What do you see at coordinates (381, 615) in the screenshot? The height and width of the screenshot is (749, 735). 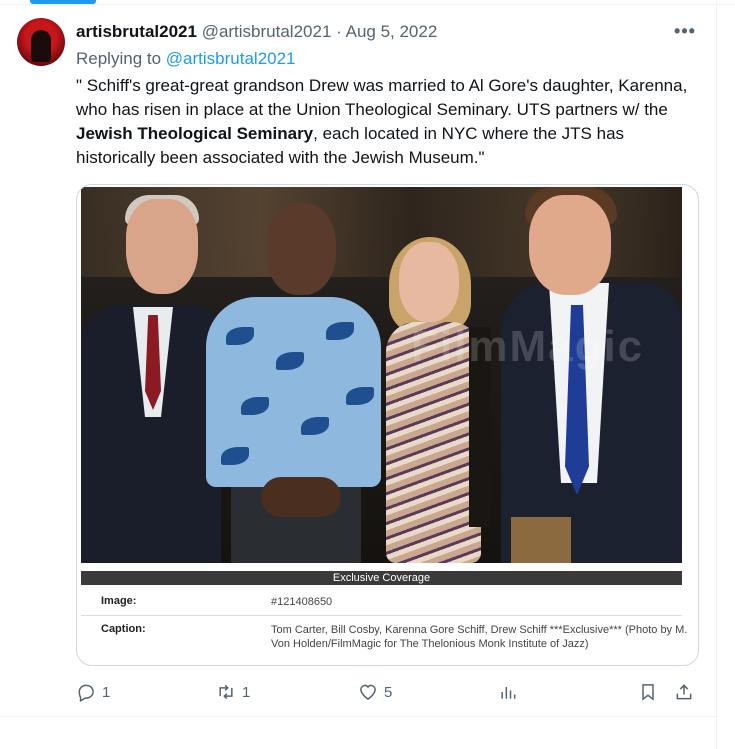 I see `meta-divider` at bounding box center [381, 615].